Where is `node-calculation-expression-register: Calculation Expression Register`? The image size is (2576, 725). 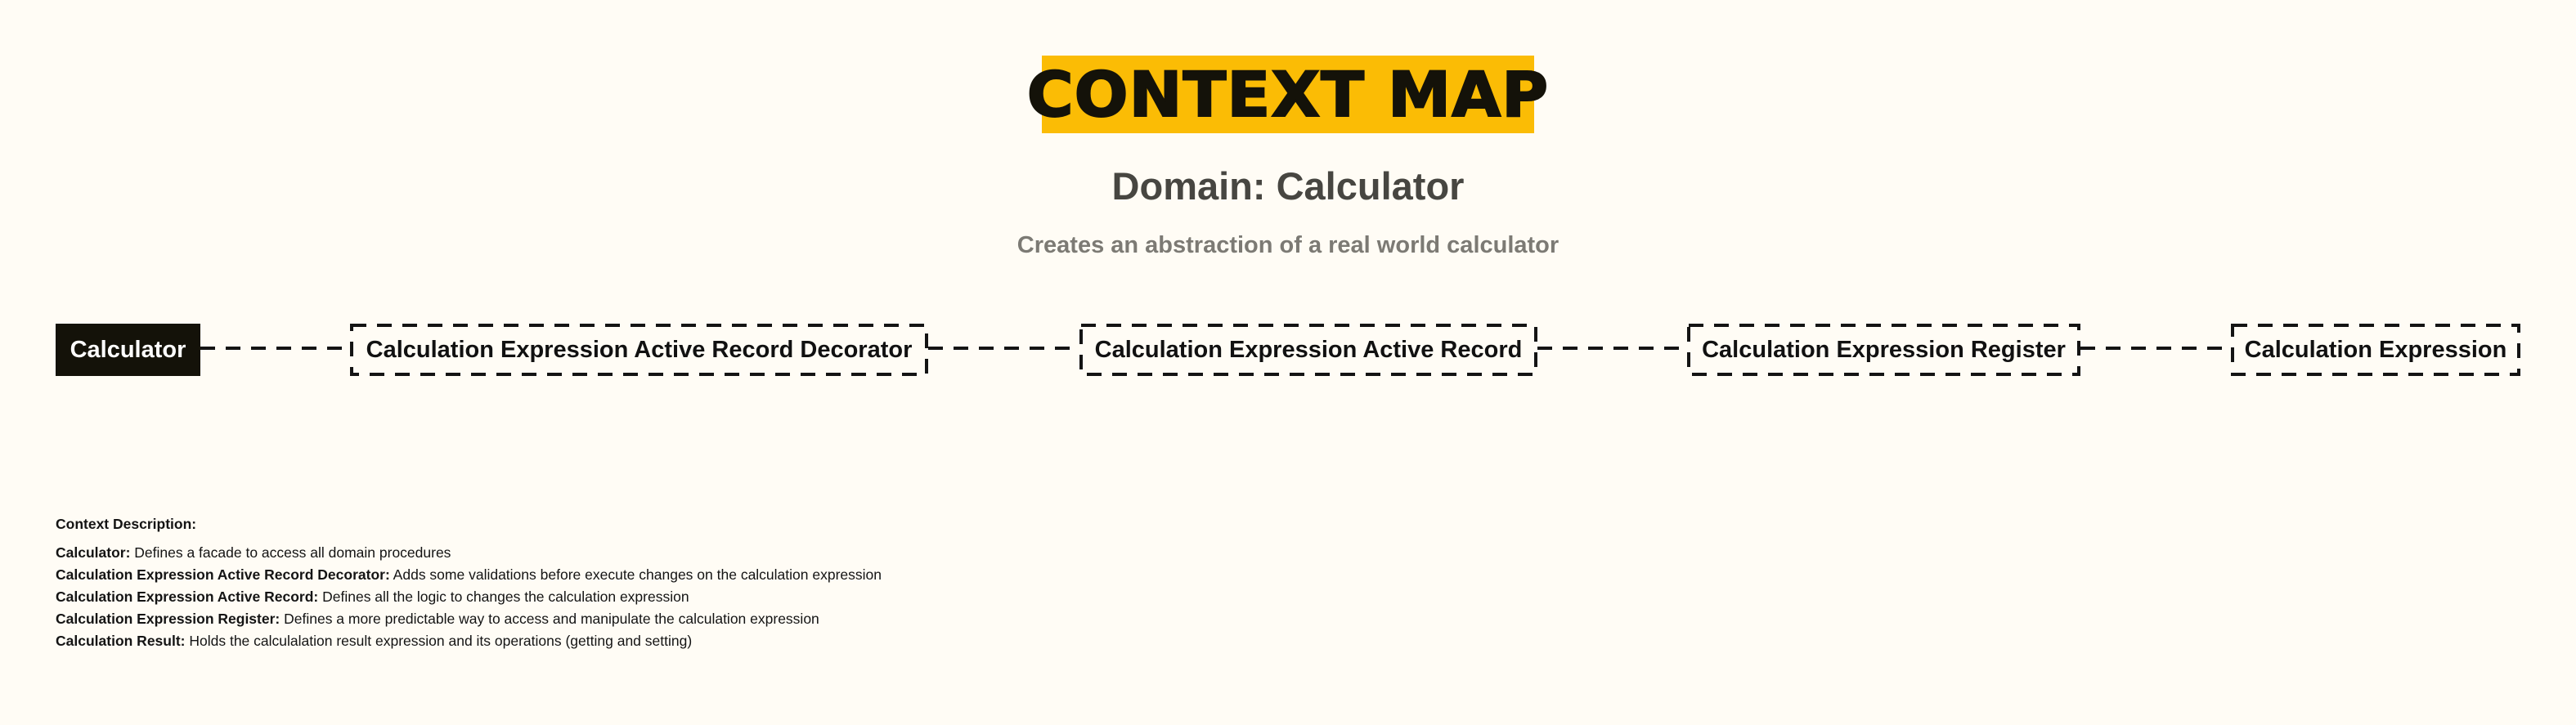 node-calculation-expression-register: Calculation Expression Register is located at coordinates (1883, 350).